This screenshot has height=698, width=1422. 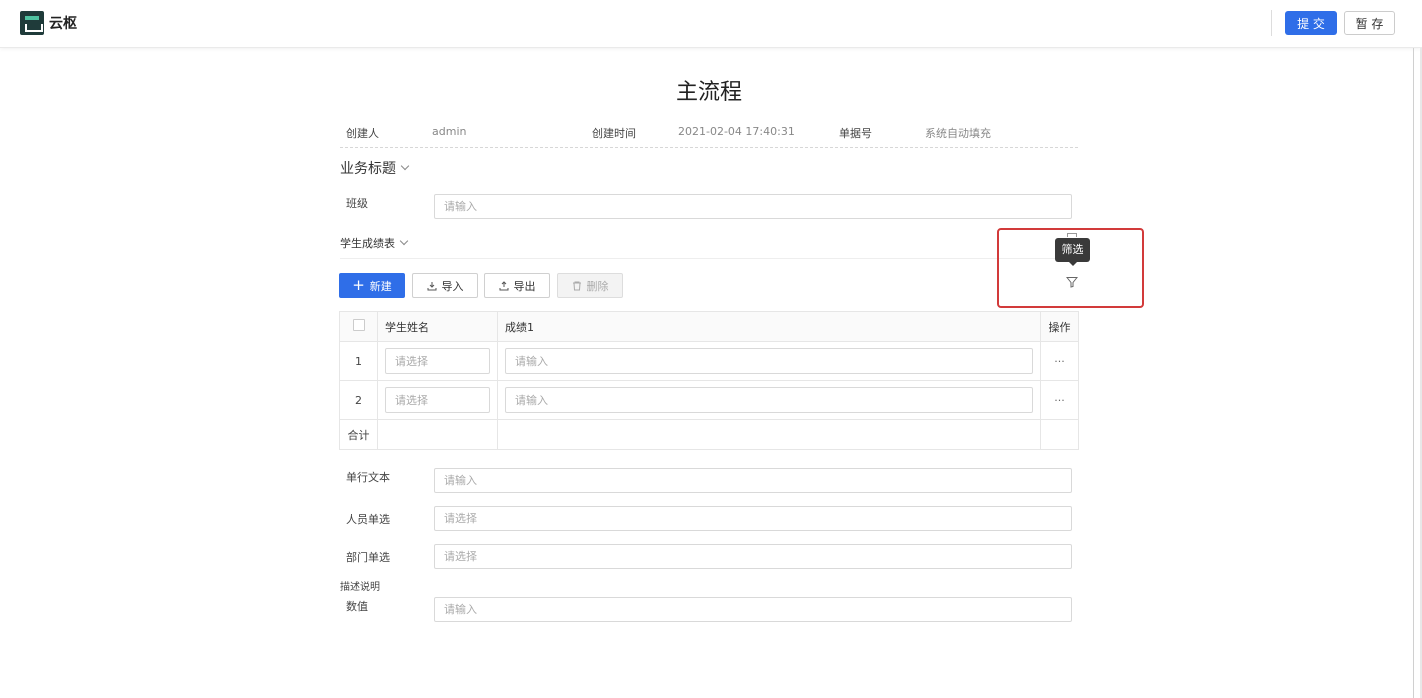 I want to click on table-row: 1 ···, so click(x=709, y=361).